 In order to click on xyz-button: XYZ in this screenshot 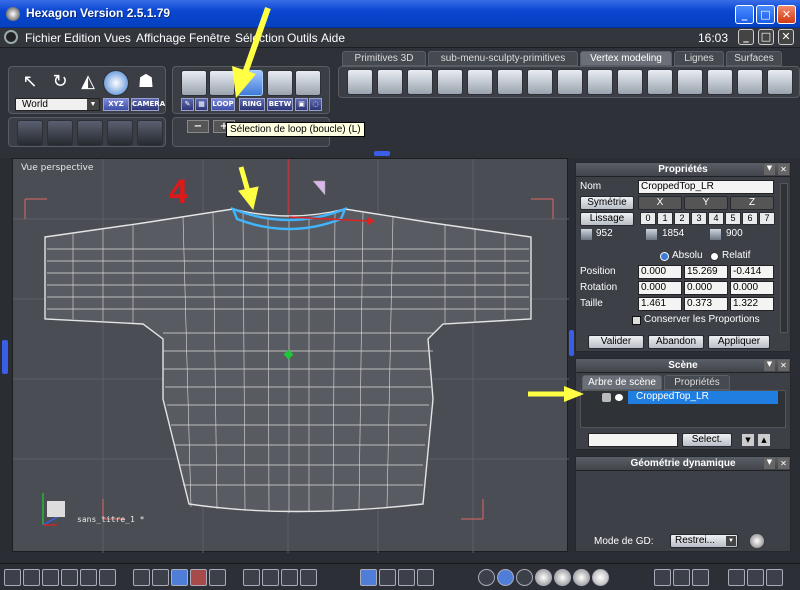, I will do `click(116, 104)`.